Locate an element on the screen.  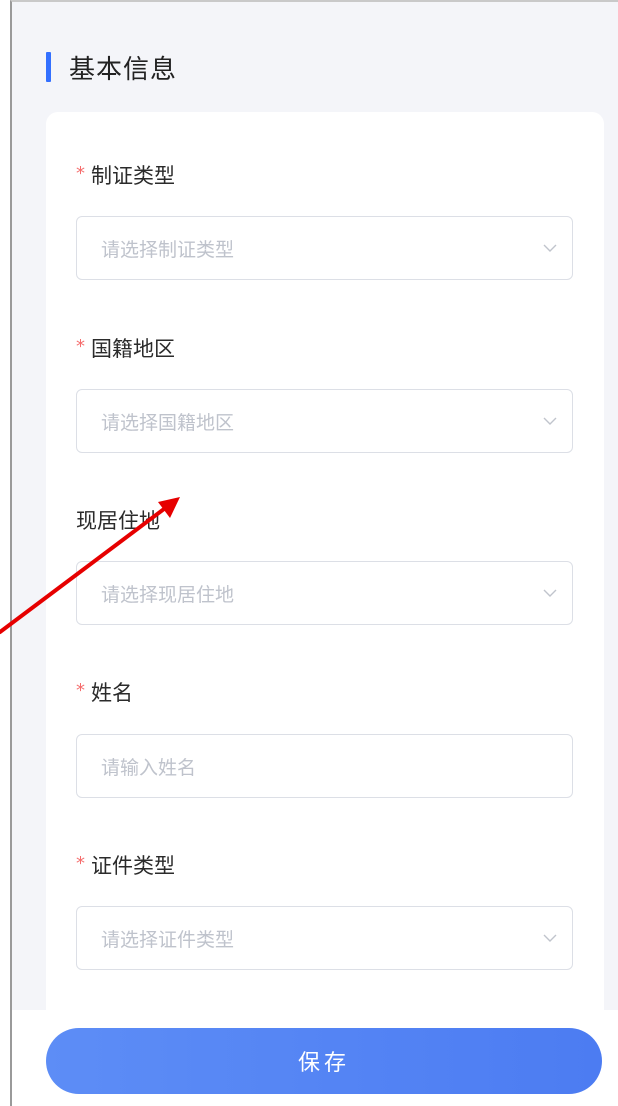
field-label-text: 制证类型 is located at coordinates (133, 176).